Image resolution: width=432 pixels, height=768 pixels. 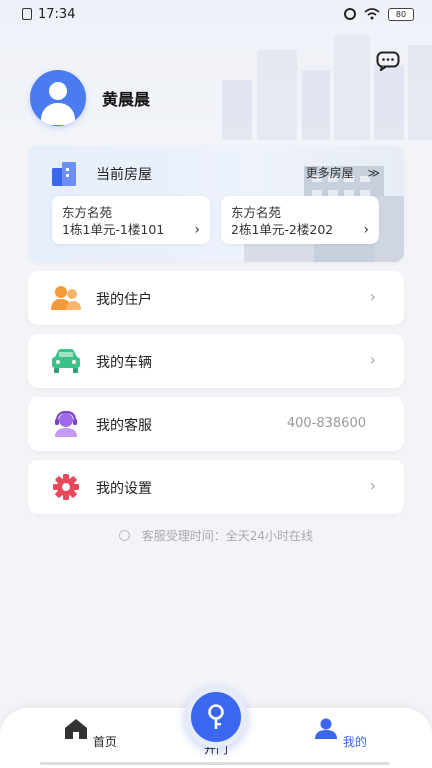 I want to click on message-icon, so click(x=389, y=61).